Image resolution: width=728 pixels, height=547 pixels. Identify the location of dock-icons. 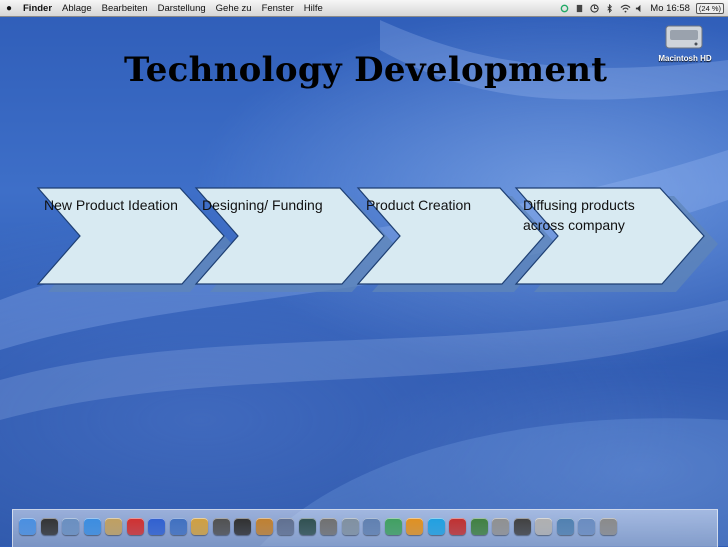
(318, 528).